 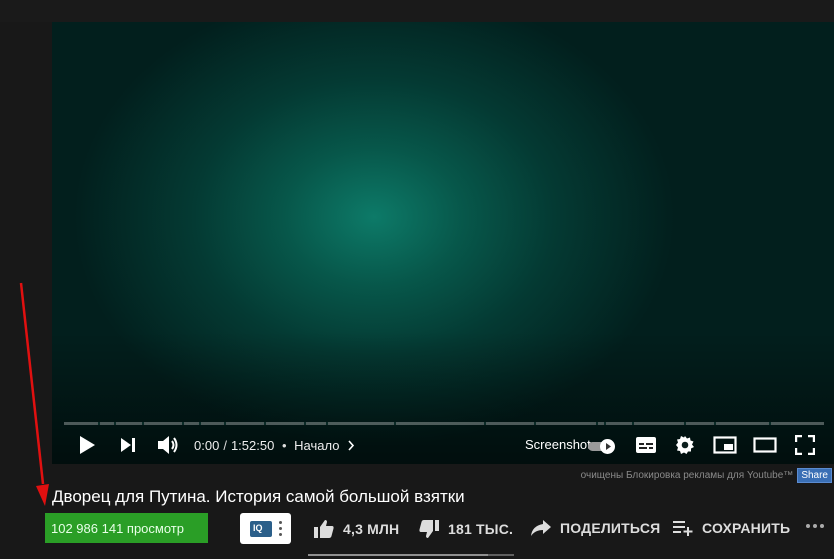 What do you see at coordinates (207, 445) in the screenshot?
I see `current-time: 0:00` at bounding box center [207, 445].